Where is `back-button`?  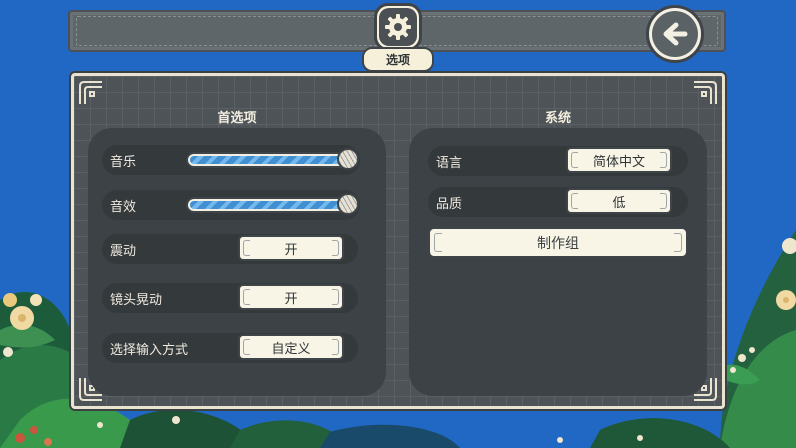 back-button is located at coordinates (675, 34).